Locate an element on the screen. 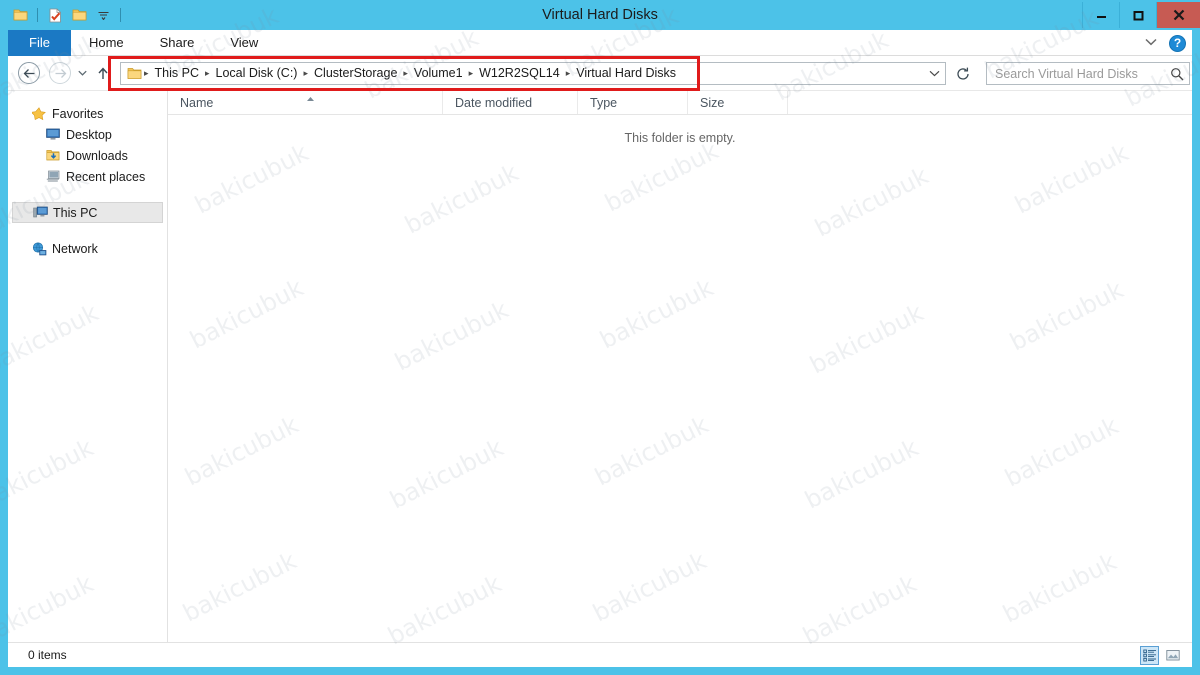 The image size is (1200, 675). column-header-date-modified: Date modified is located at coordinates (510, 102).